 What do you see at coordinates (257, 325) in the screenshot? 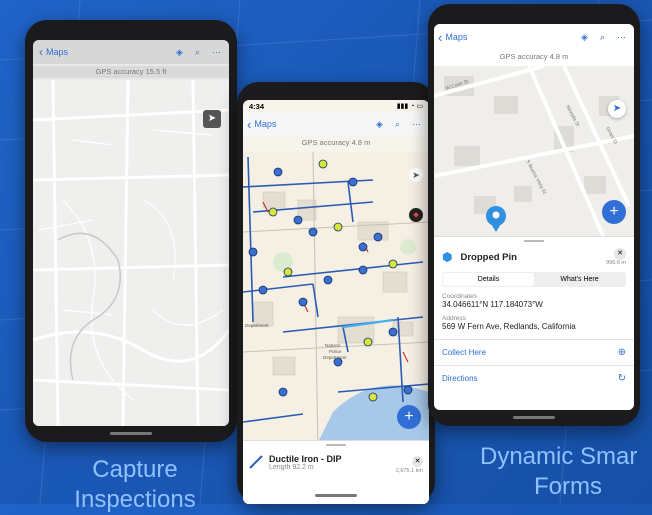
I see `map-label-0: Department` at bounding box center [257, 325].